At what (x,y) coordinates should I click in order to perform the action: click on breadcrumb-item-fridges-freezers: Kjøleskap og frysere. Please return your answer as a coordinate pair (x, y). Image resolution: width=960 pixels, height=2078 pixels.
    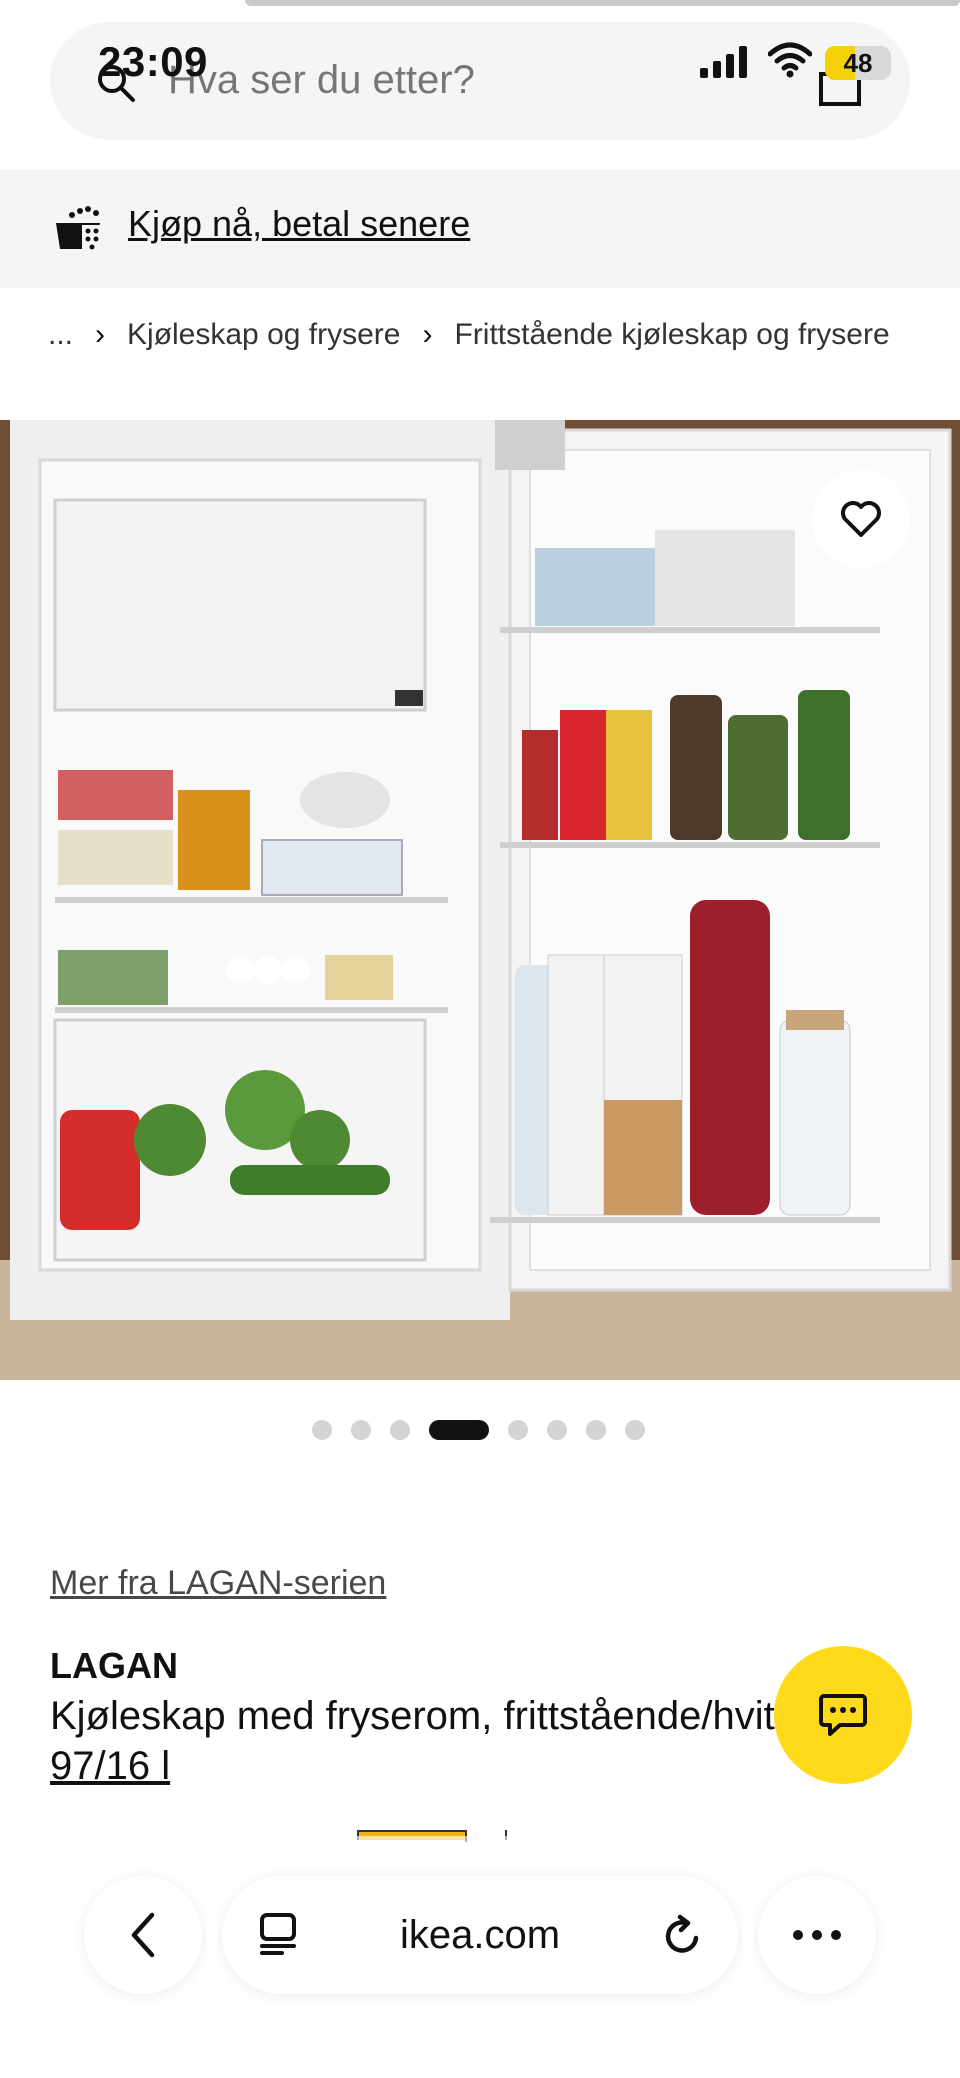
    Looking at the image, I should click on (263, 335).